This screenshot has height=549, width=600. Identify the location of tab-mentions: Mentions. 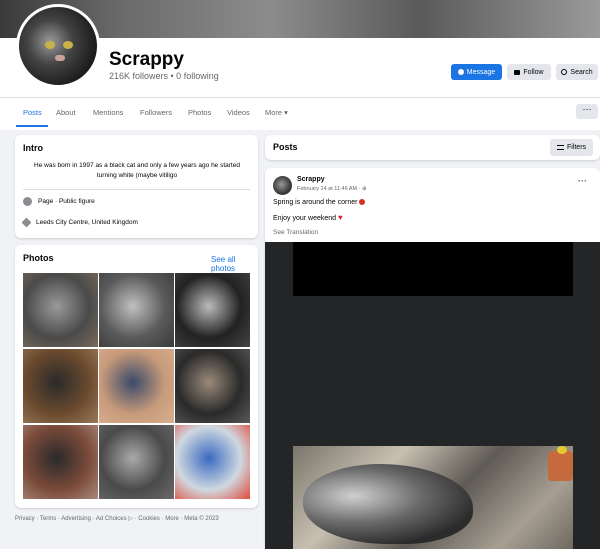
(108, 112).